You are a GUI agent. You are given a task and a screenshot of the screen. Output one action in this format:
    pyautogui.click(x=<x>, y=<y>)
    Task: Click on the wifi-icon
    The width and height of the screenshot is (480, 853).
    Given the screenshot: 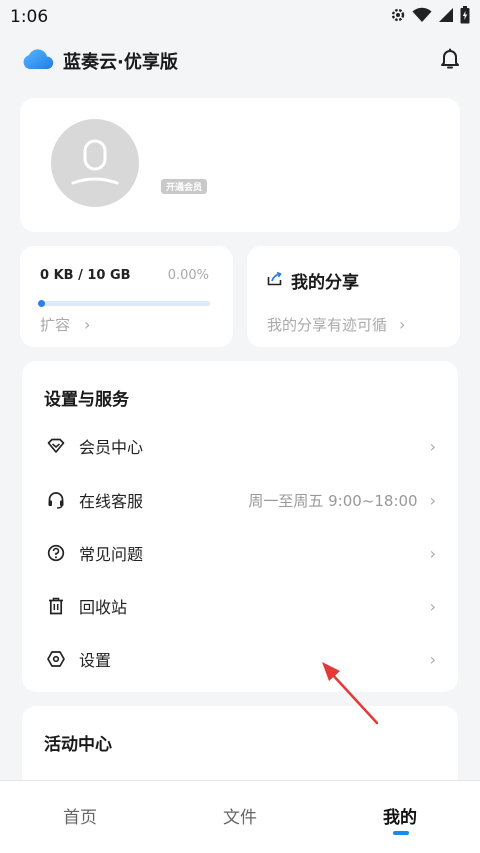 What is the action you would take?
    pyautogui.click(x=422, y=17)
    